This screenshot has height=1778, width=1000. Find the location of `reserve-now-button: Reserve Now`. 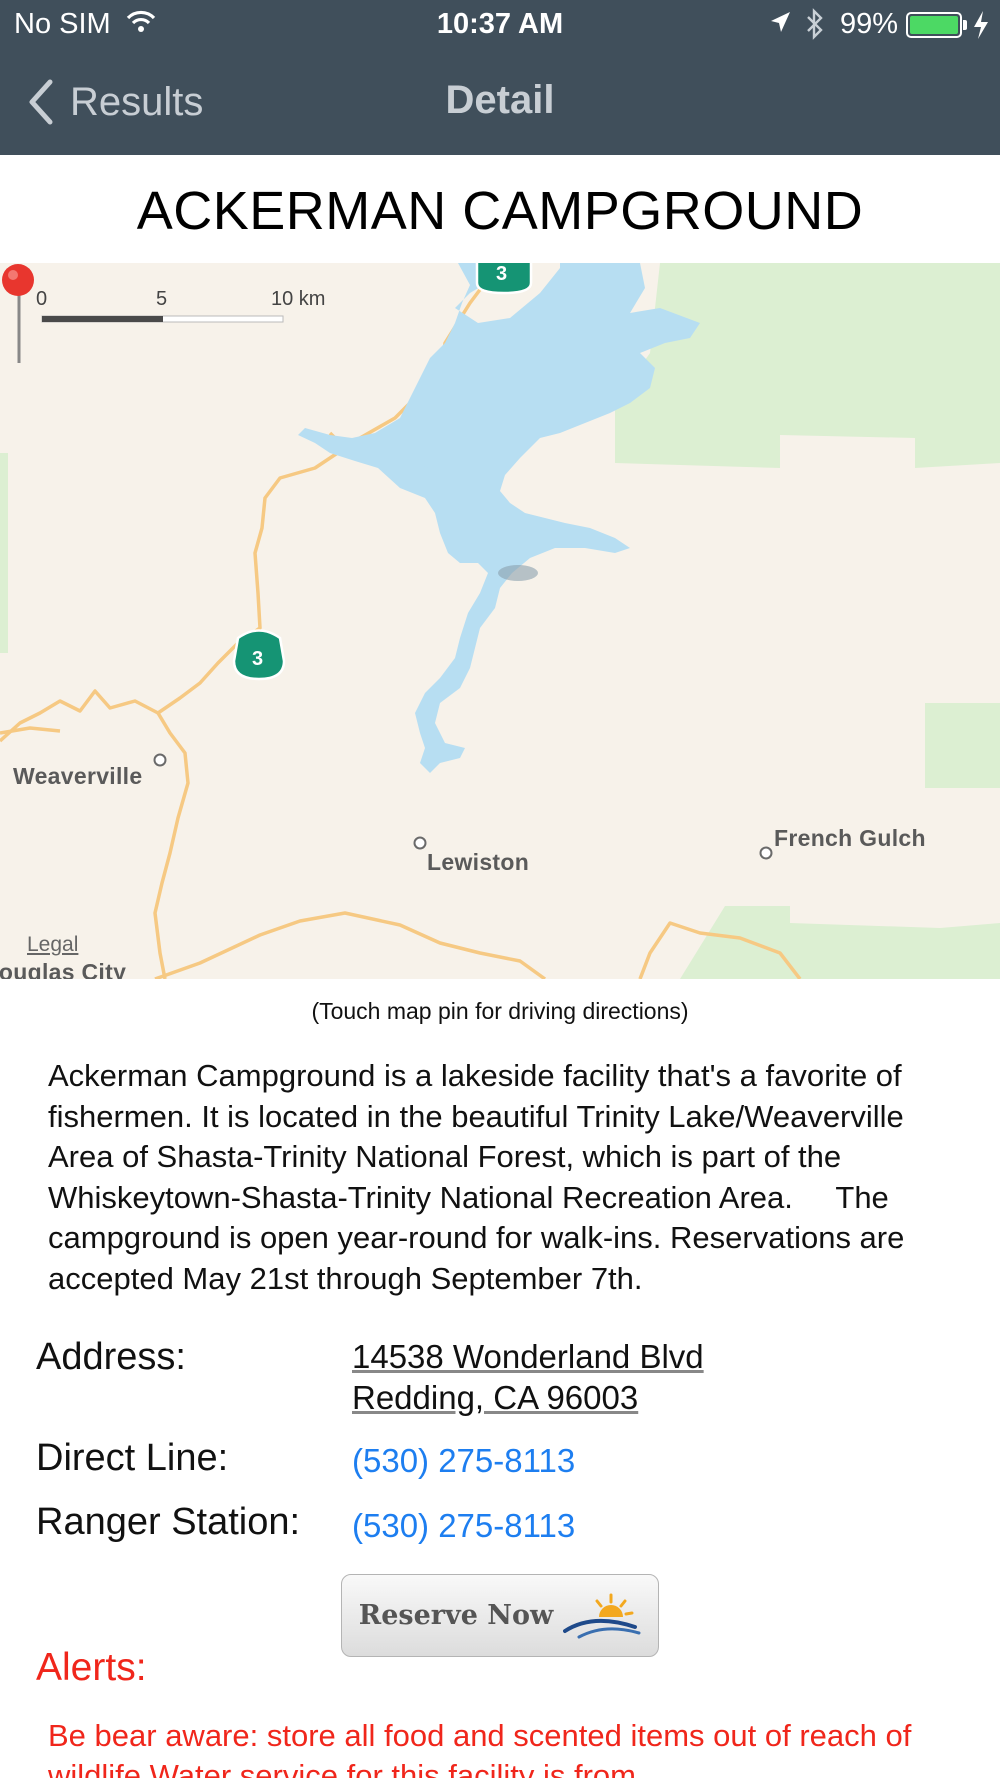

reserve-now-button: Reserve Now is located at coordinates (500, 1615).